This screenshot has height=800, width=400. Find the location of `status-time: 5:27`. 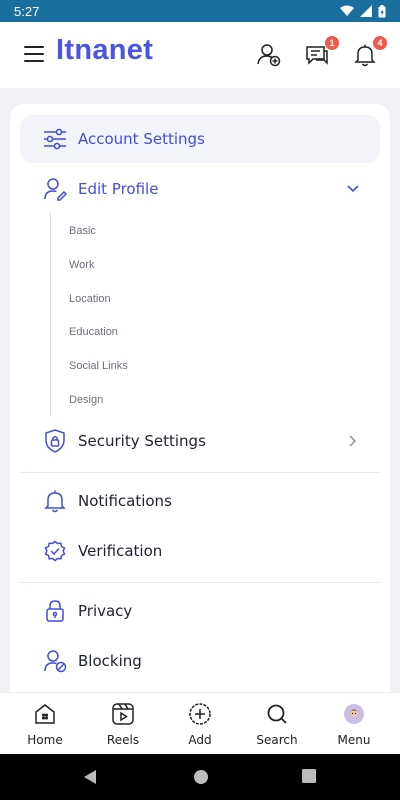

status-time: 5:27 is located at coordinates (27, 11).